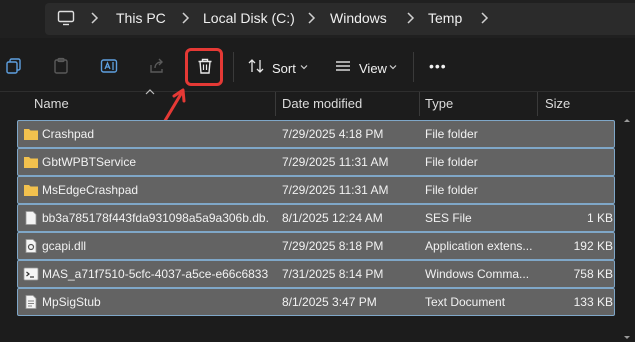 This screenshot has width=635, height=342. Describe the element at coordinates (61, 66) in the screenshot. I see `paste-icon` at that location.